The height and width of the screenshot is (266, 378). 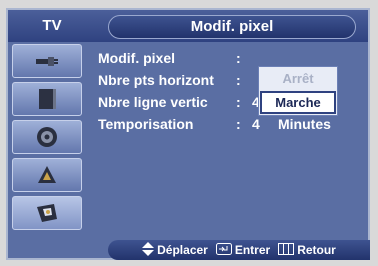 What do you see at coordinates (252, 250) in the screenshot?
I see `help-enter-label: Entrer` at bounding box center [252, 250].